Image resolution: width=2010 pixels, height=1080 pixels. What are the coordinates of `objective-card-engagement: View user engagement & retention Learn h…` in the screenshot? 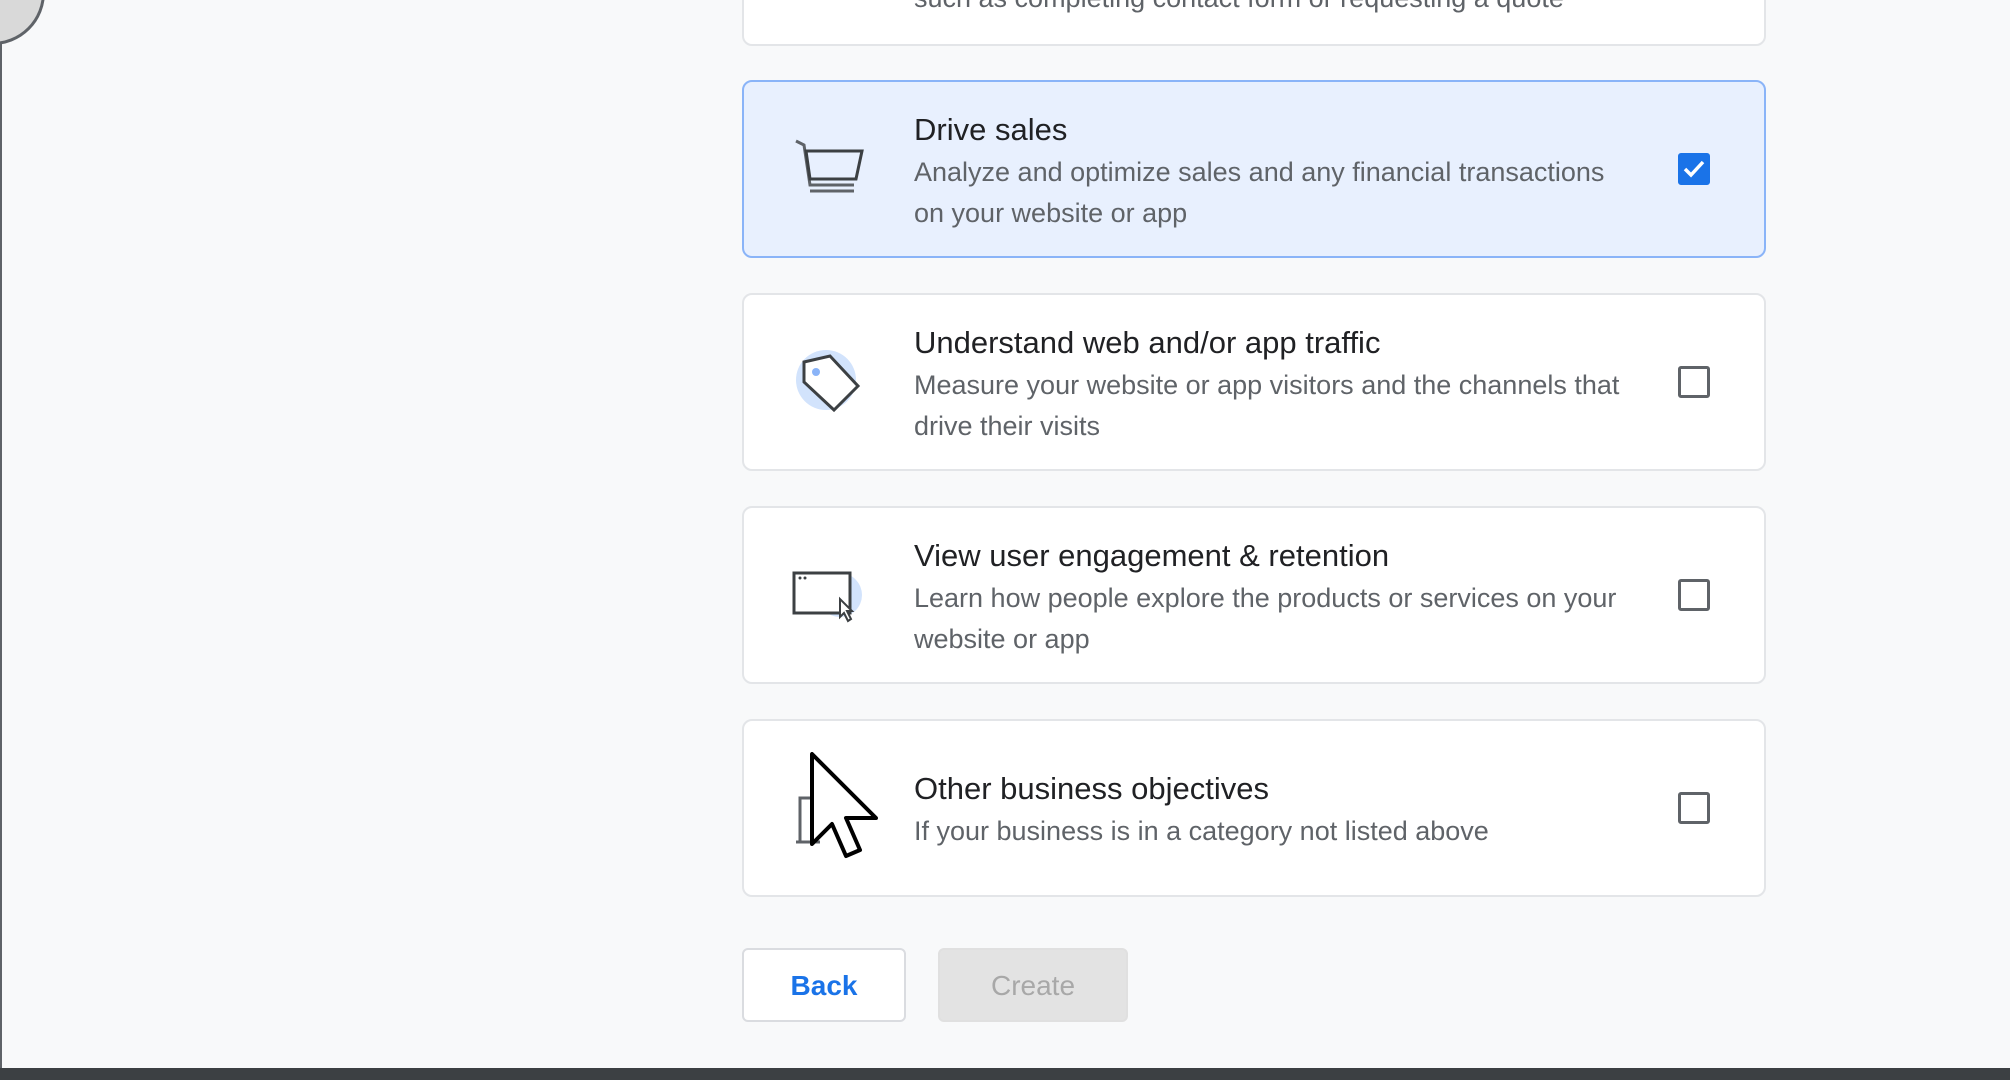 It's located at (1254, 595).